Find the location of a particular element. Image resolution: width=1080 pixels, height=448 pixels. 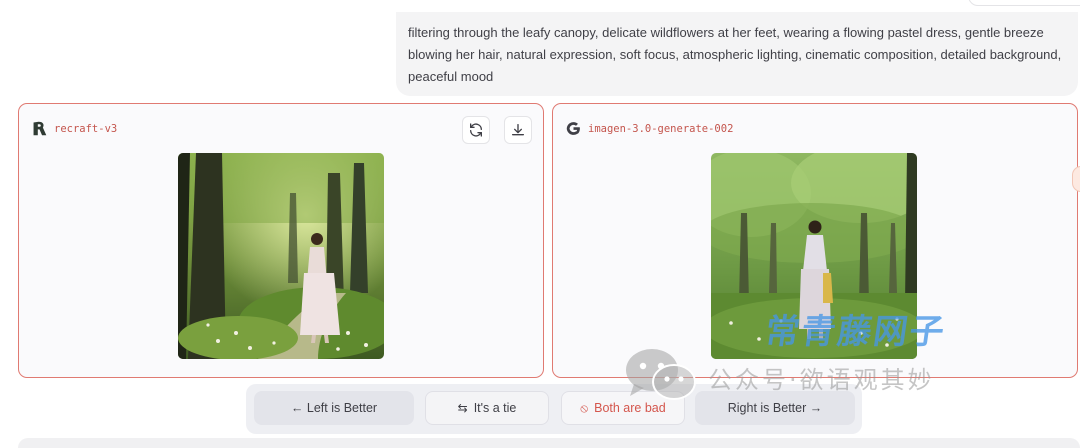

right-generated-image is located at coordinates (814, 256).